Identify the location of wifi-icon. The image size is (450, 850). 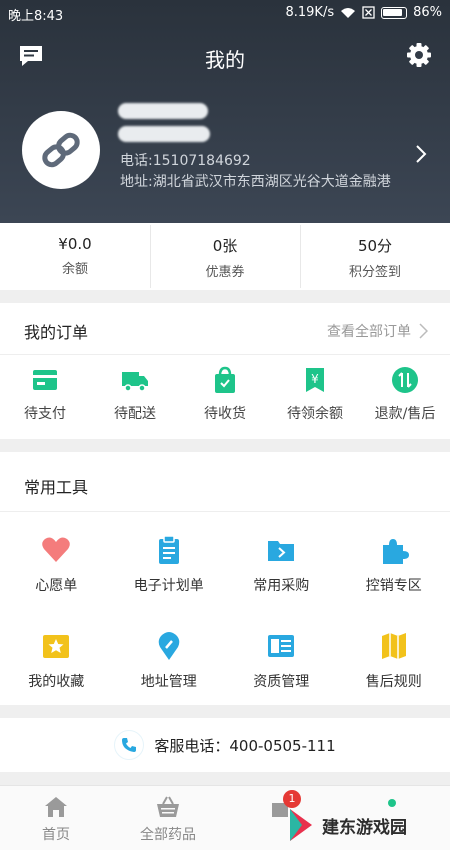
(348, 12).